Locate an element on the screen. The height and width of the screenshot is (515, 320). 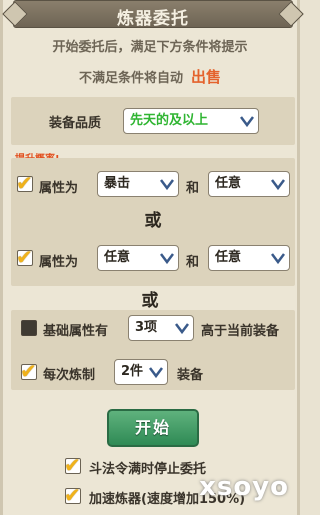
attr-row-1-checkbox: ✔ is located at coordinates (24, 183).